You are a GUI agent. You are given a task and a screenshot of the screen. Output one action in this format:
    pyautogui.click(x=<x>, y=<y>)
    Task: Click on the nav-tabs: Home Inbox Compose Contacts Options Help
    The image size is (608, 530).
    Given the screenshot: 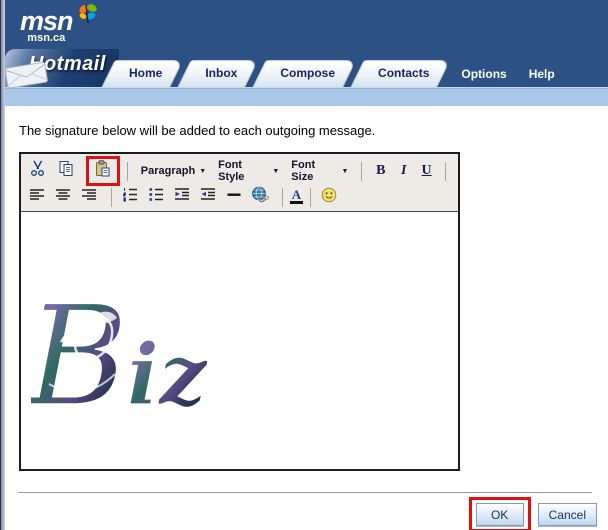 What is the action you would take?
    pyautogui.click(x=339, y=73)
    